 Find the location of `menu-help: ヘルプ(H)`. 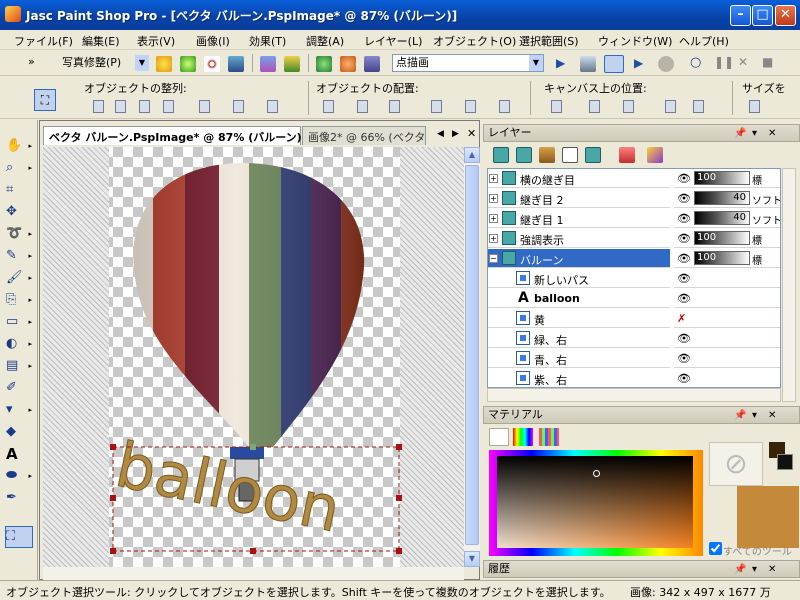

menu-help: ヘルプ(H) is located at coordinates (704, 41).